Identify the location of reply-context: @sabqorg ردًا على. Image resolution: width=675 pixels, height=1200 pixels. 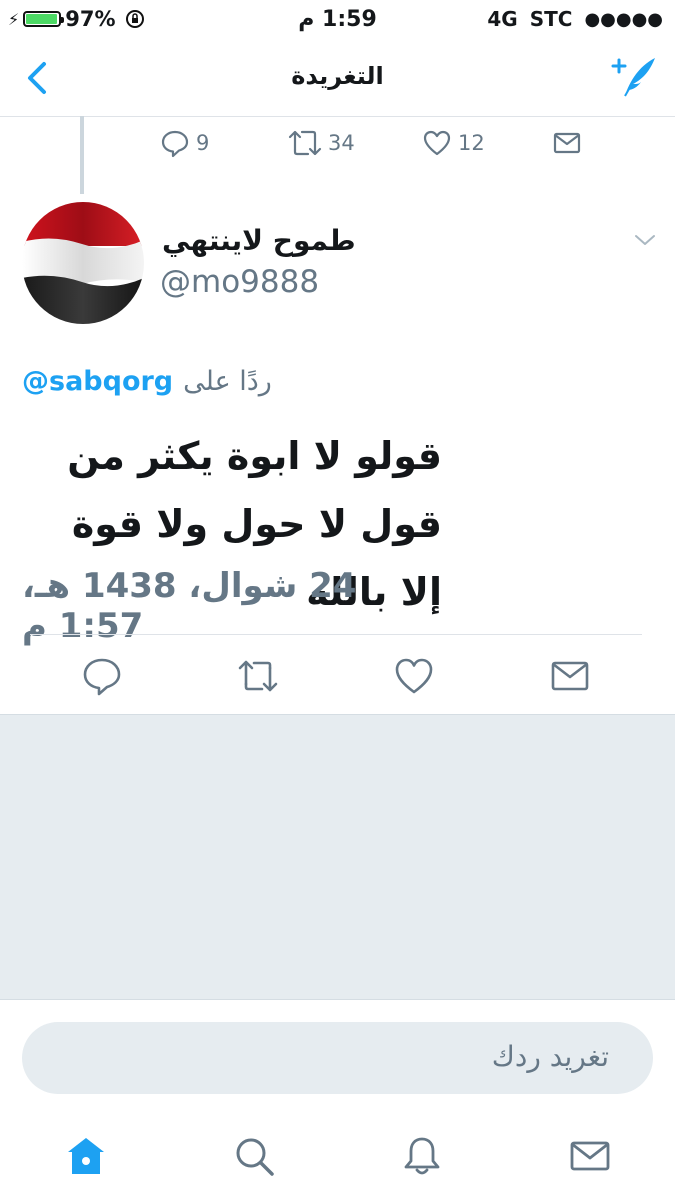
(147, 381).